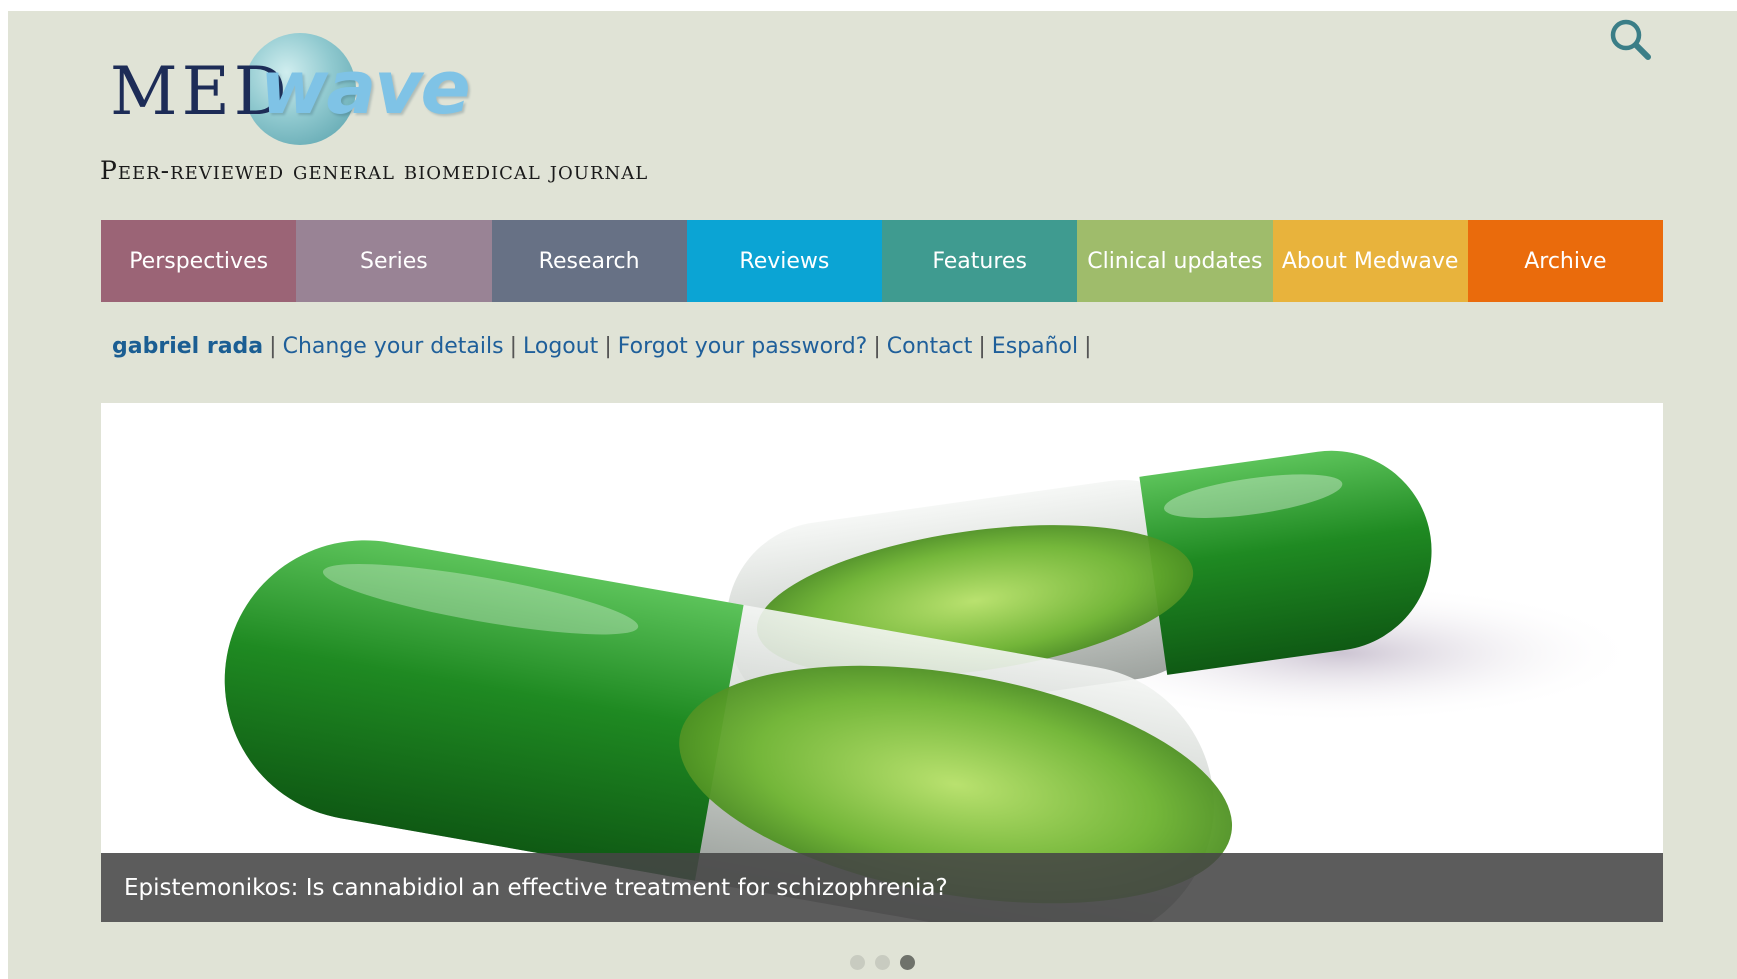 The height and width of the screenshot is (979, 1737). I want to click on nav-archive: Archive, so click(1565, 261).